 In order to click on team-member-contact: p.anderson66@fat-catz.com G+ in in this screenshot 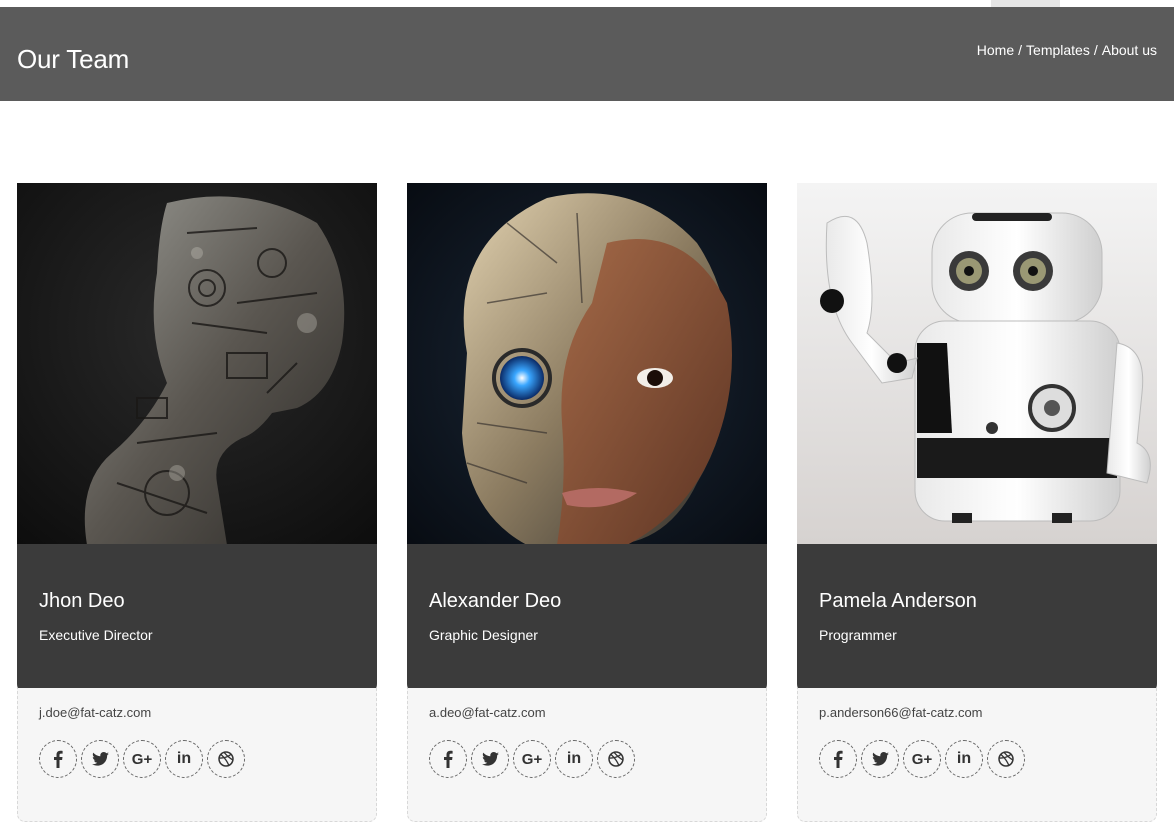, I will do `click(977, 755)`.